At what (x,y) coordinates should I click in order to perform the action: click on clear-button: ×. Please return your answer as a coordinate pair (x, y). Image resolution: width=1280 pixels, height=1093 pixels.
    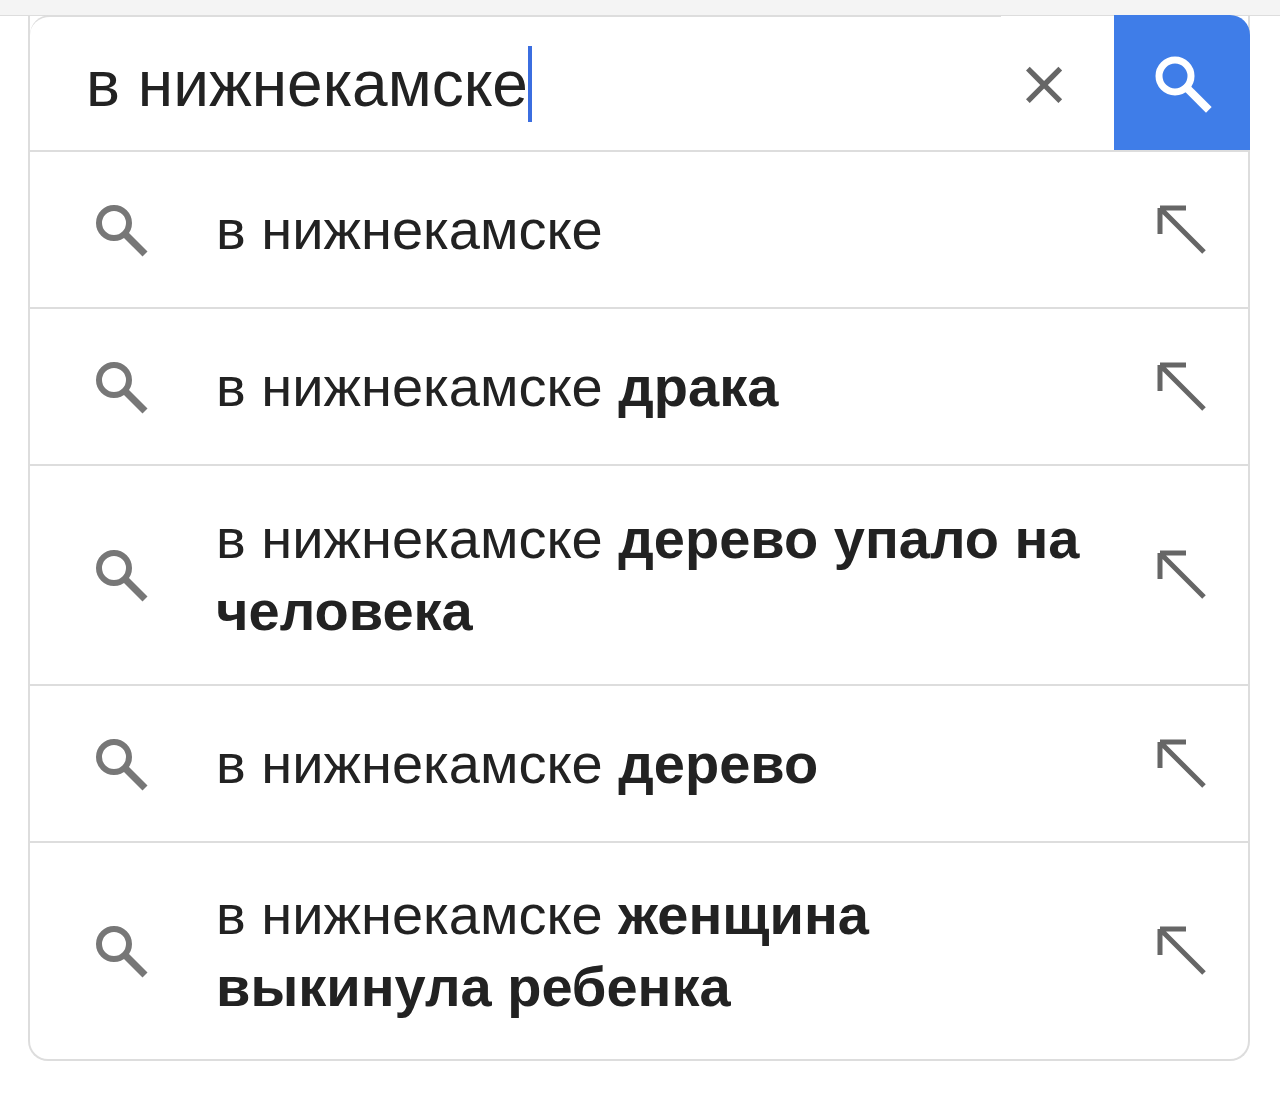
    Looking at the image, I should click on (1044, 82).